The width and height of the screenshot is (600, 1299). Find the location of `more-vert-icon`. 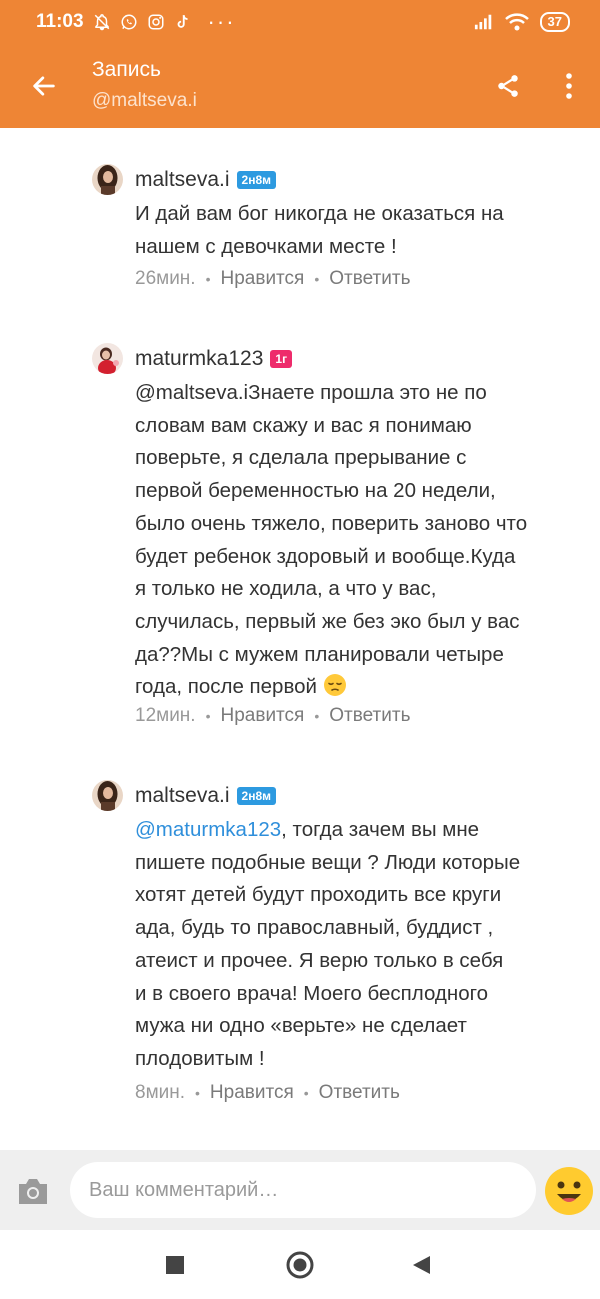

more-vert-icon is located at coordinates (569, 86).